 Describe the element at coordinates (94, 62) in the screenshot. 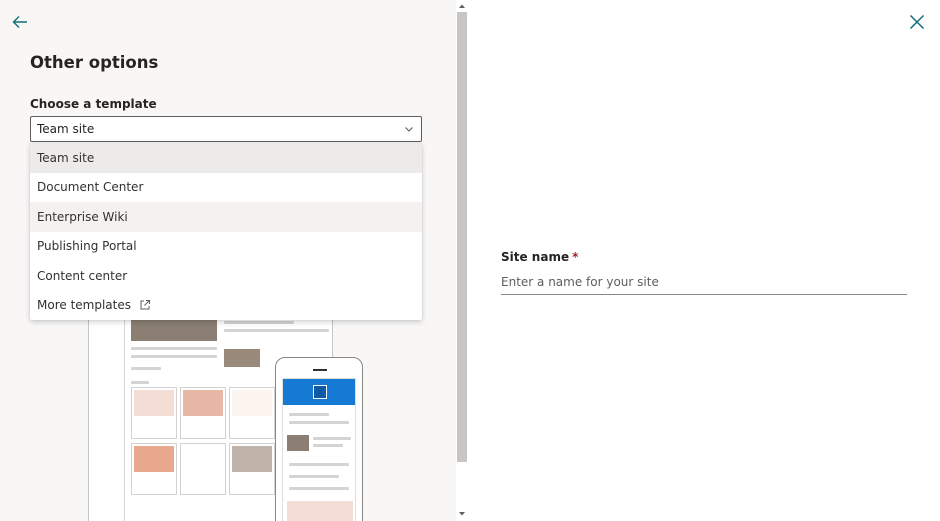

I see `page-title: Other options` at that location.